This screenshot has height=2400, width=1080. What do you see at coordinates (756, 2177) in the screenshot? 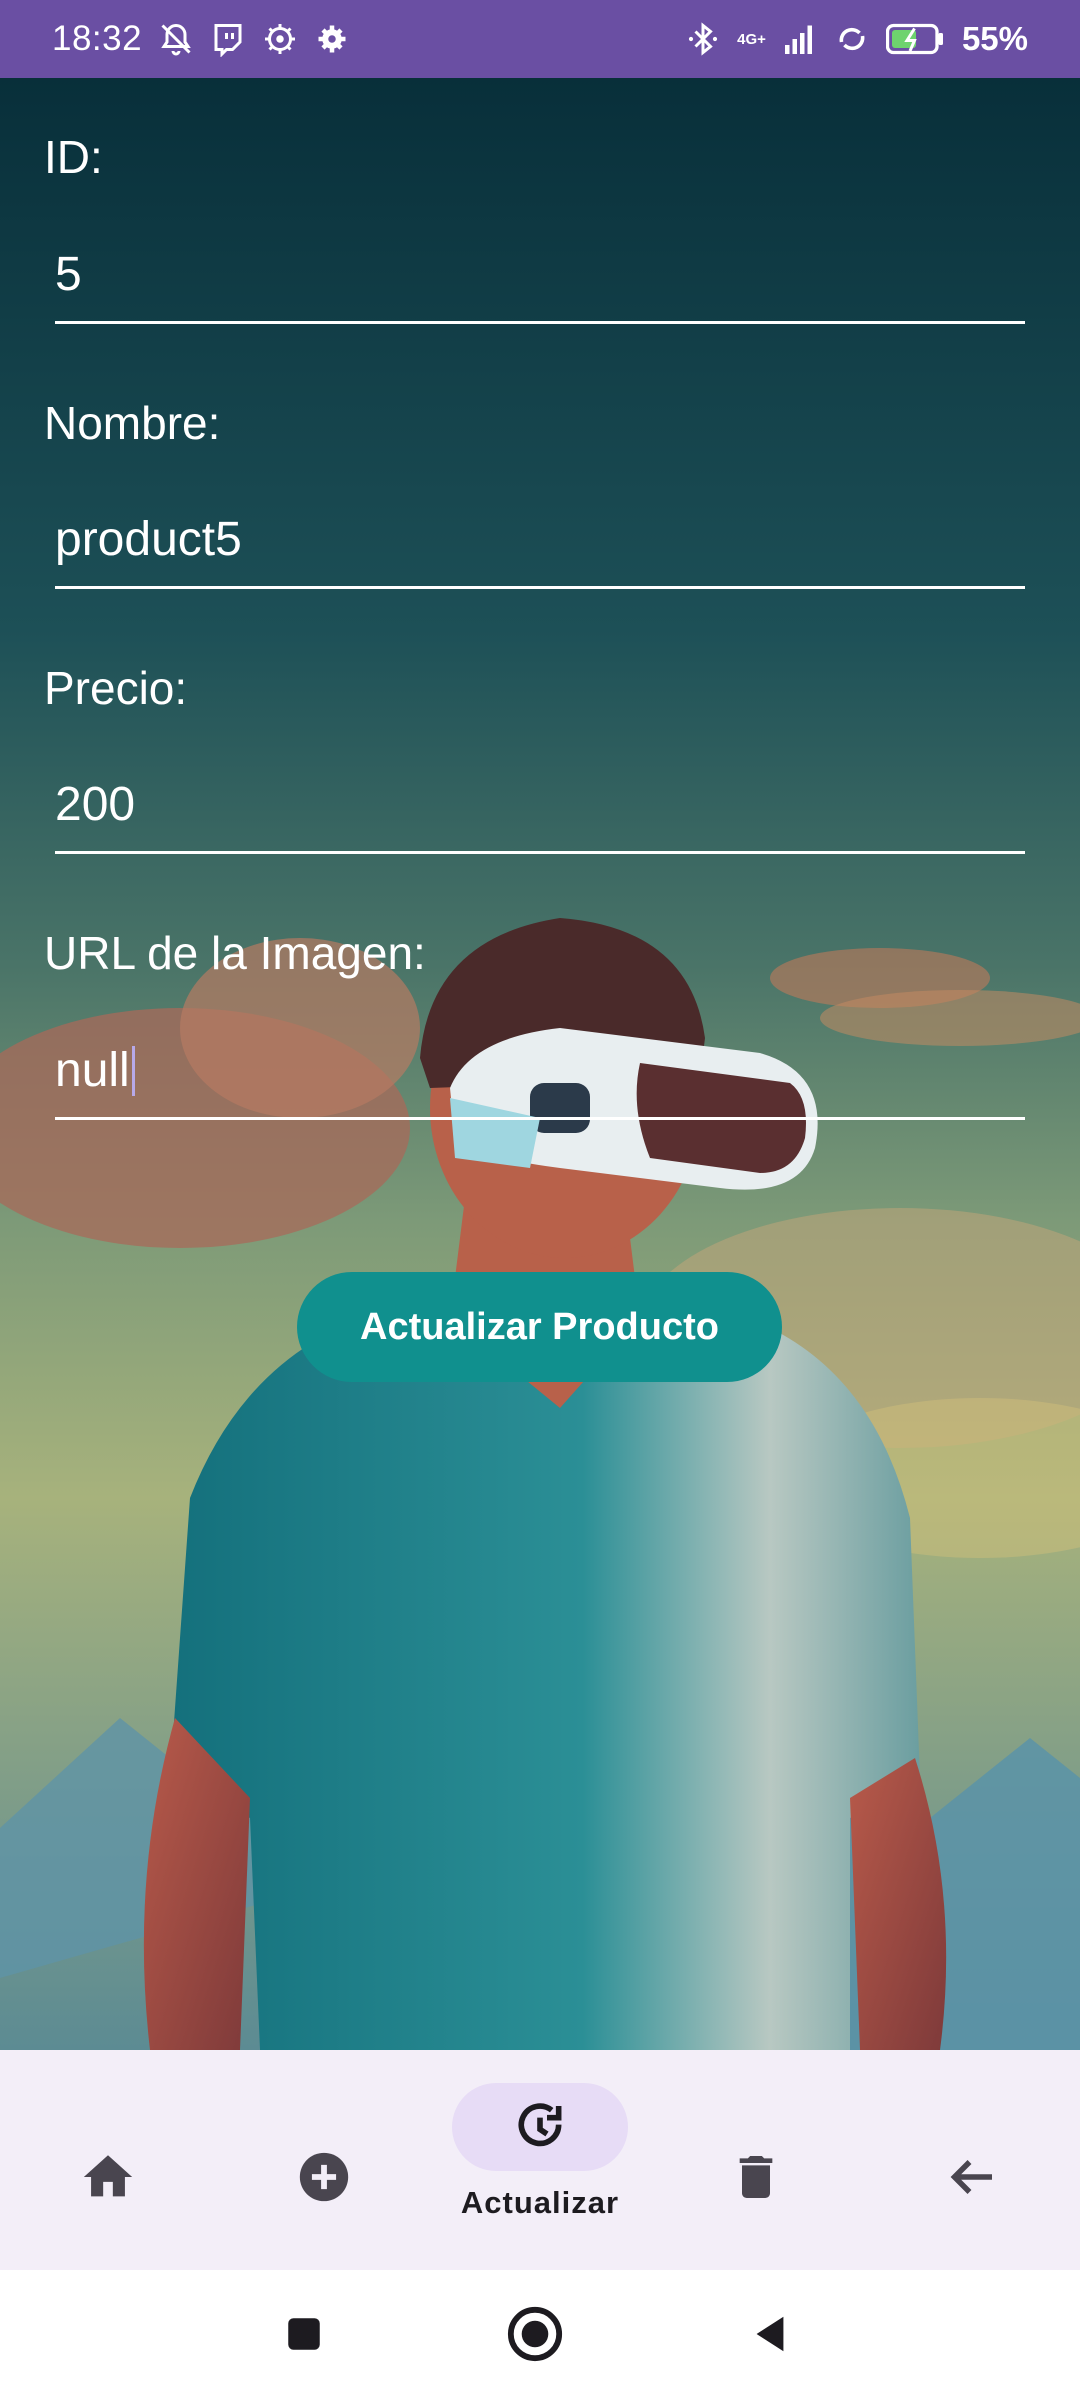
I see `delete-icon` at bounding box center [756, 2177].